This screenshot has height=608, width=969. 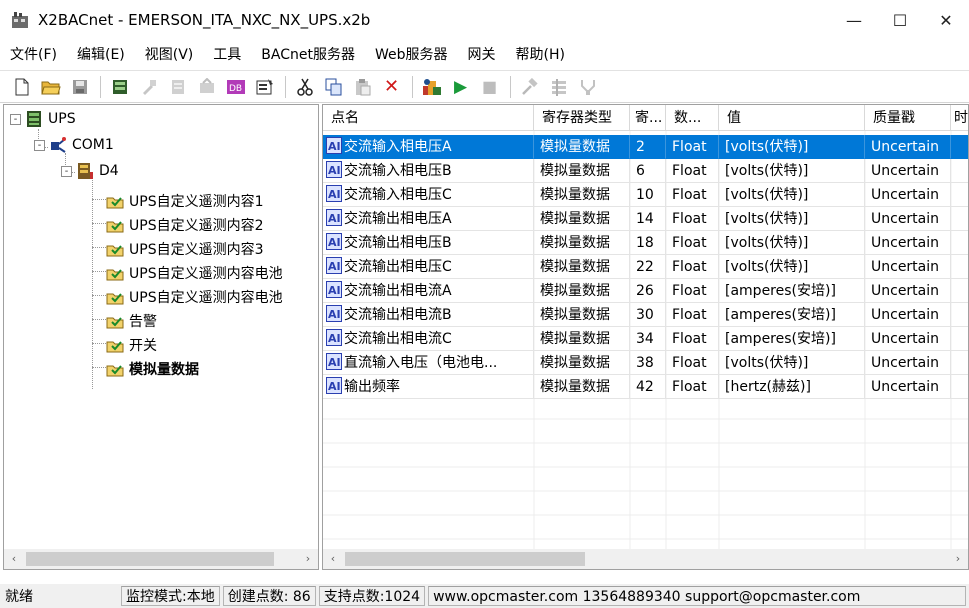 I want to click on add-device-button, so click(x=119, y=86).